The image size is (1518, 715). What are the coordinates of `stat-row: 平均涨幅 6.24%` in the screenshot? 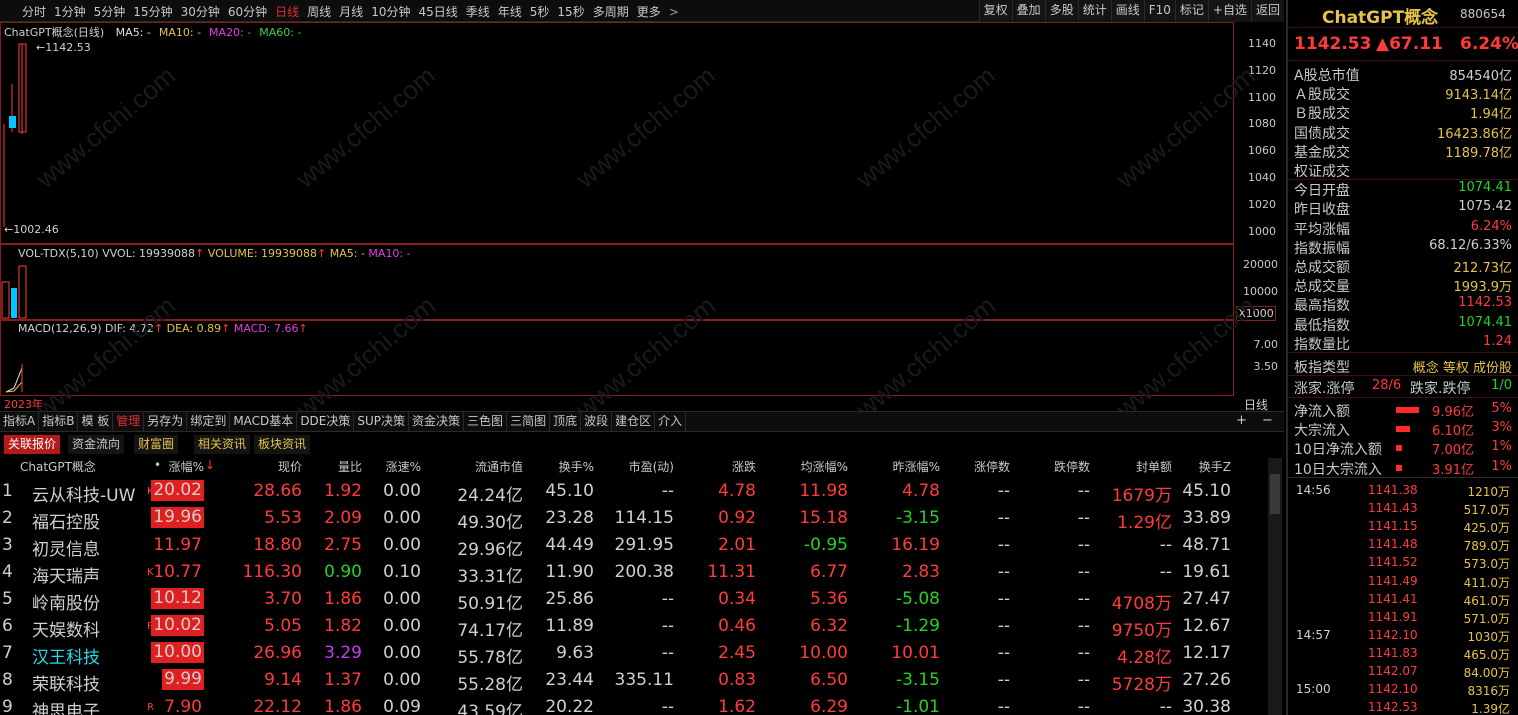 It's located at (1403, 228).